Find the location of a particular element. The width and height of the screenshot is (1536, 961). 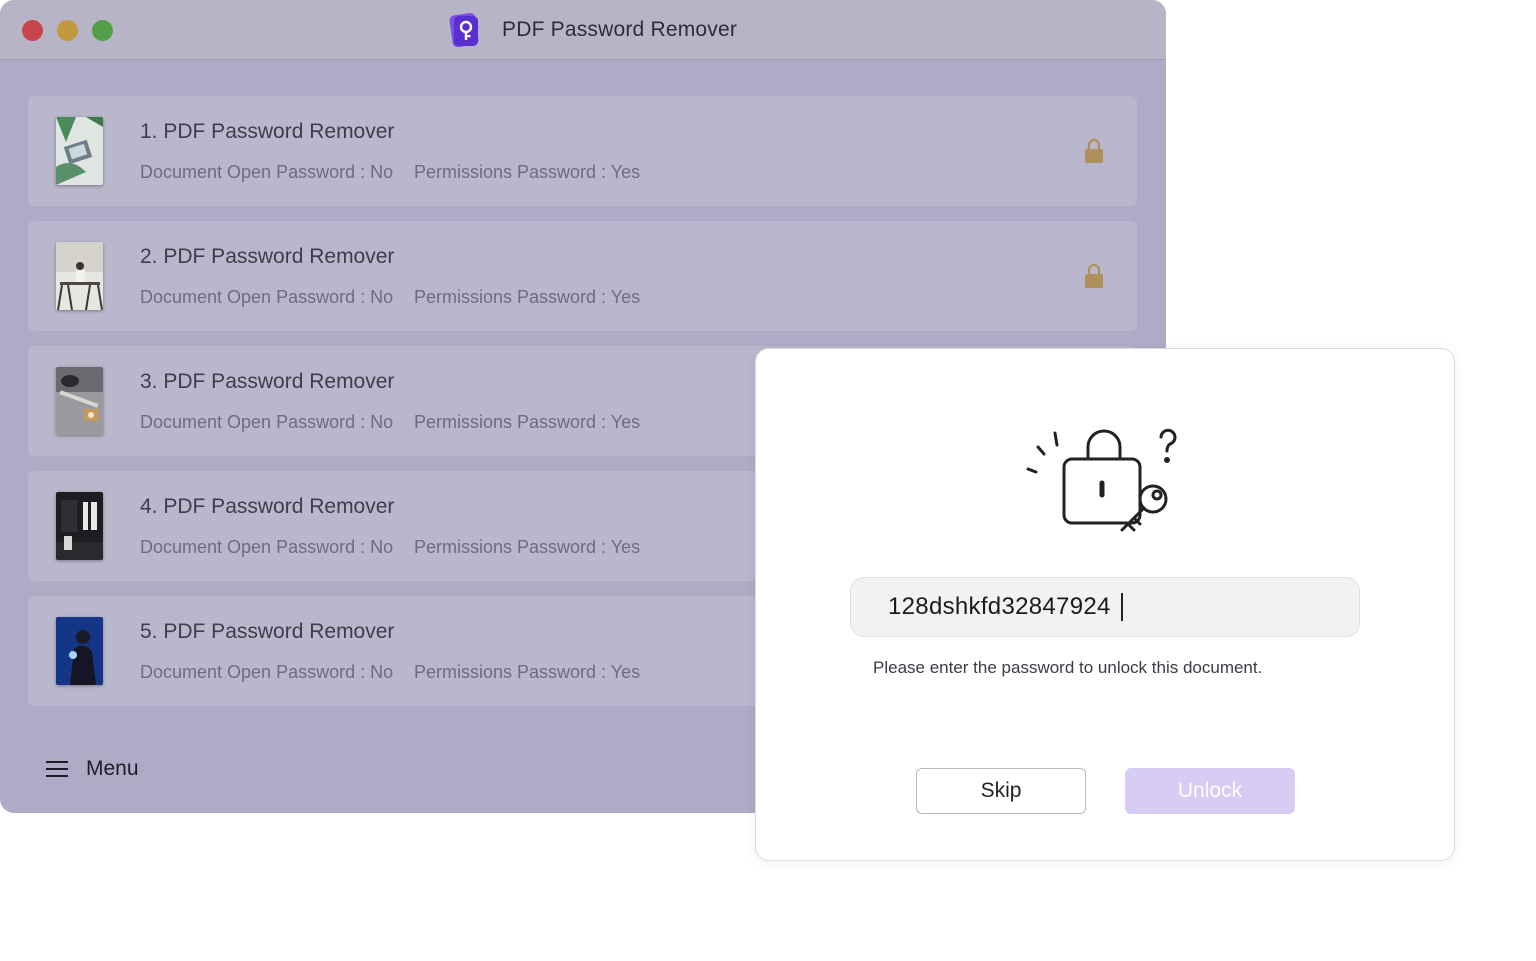

minimize-window-button is located at coordinates (67, 30).